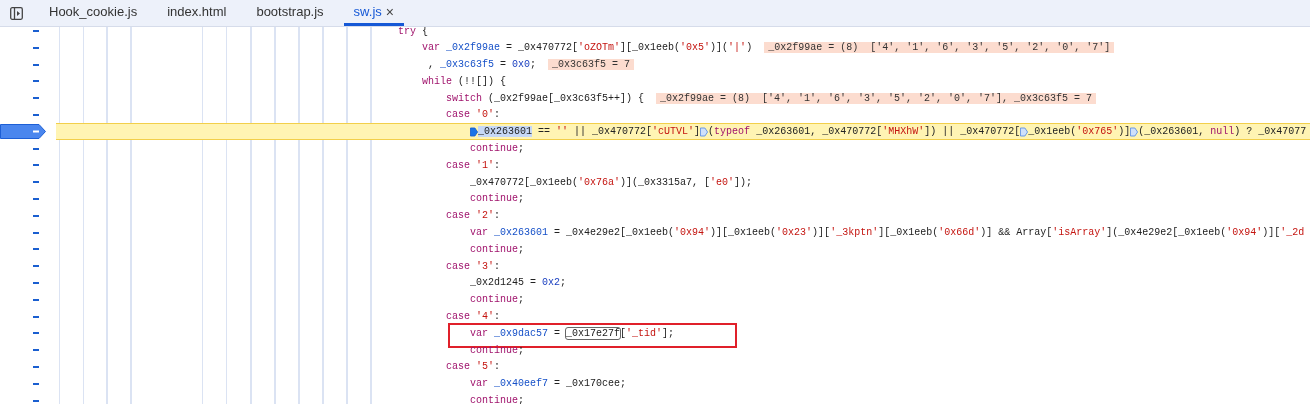  I want to click on inline-value: _0x2f99ae = (8) ['4', '1', '6', '3', '5', '2', '0', '7'], so click(939, 48).